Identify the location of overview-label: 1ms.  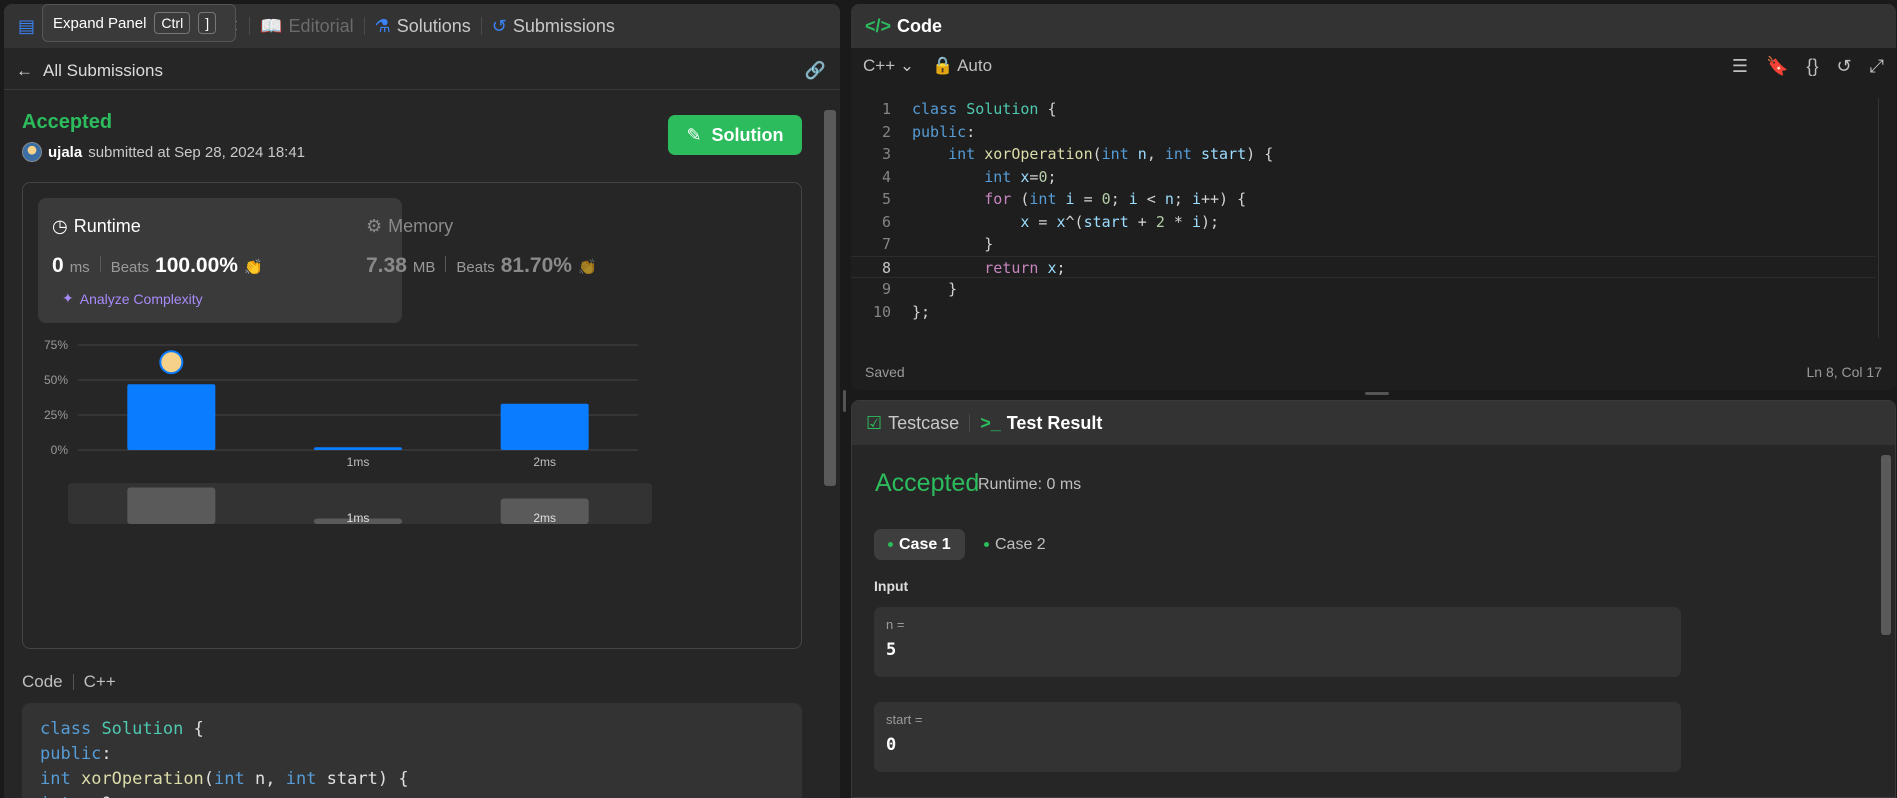
(358, 518).